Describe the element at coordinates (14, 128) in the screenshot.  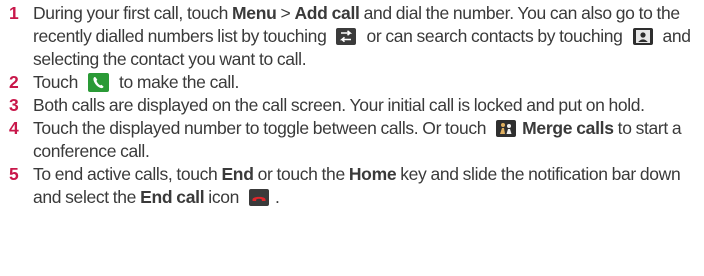
I see `step-number: 4` at that location.